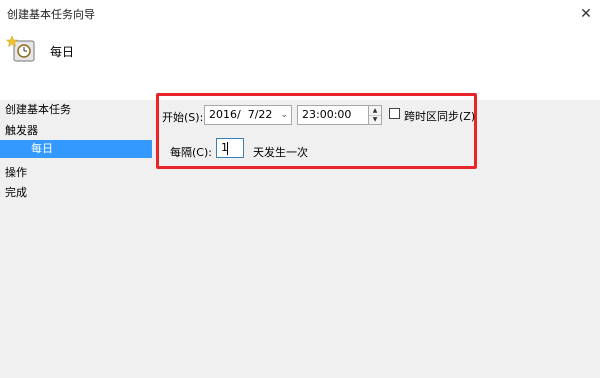  I want to click on text-caret, so click(227, 148).